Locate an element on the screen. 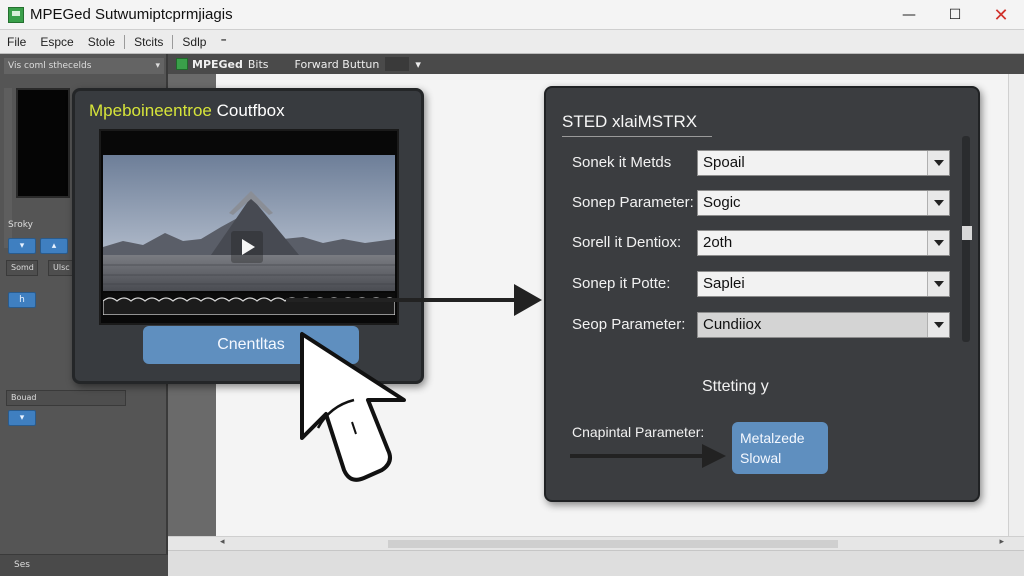  apply-button-line2: Slowal is located at coordinates (761, 458).